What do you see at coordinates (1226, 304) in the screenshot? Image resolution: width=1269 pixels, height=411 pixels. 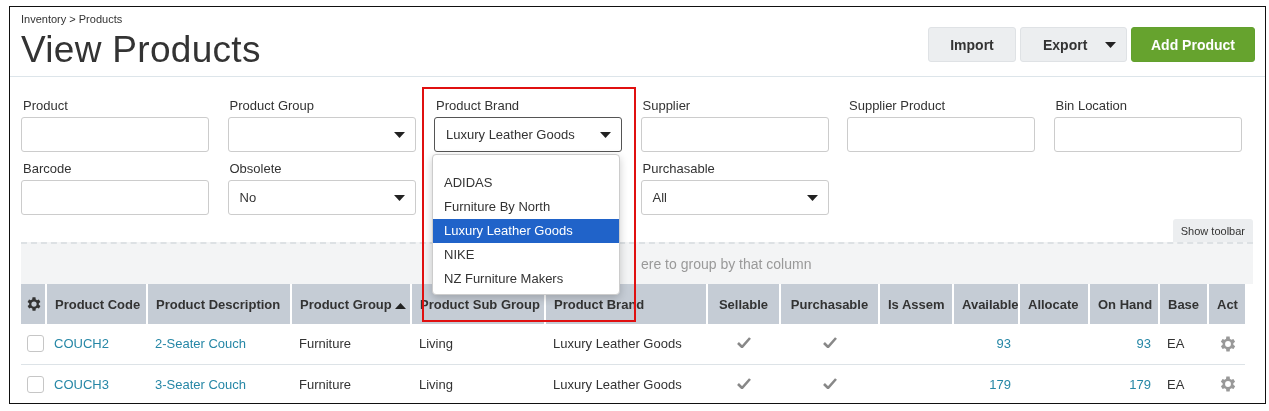 I see `column-header: Act` at bounding box center [1226, 304].